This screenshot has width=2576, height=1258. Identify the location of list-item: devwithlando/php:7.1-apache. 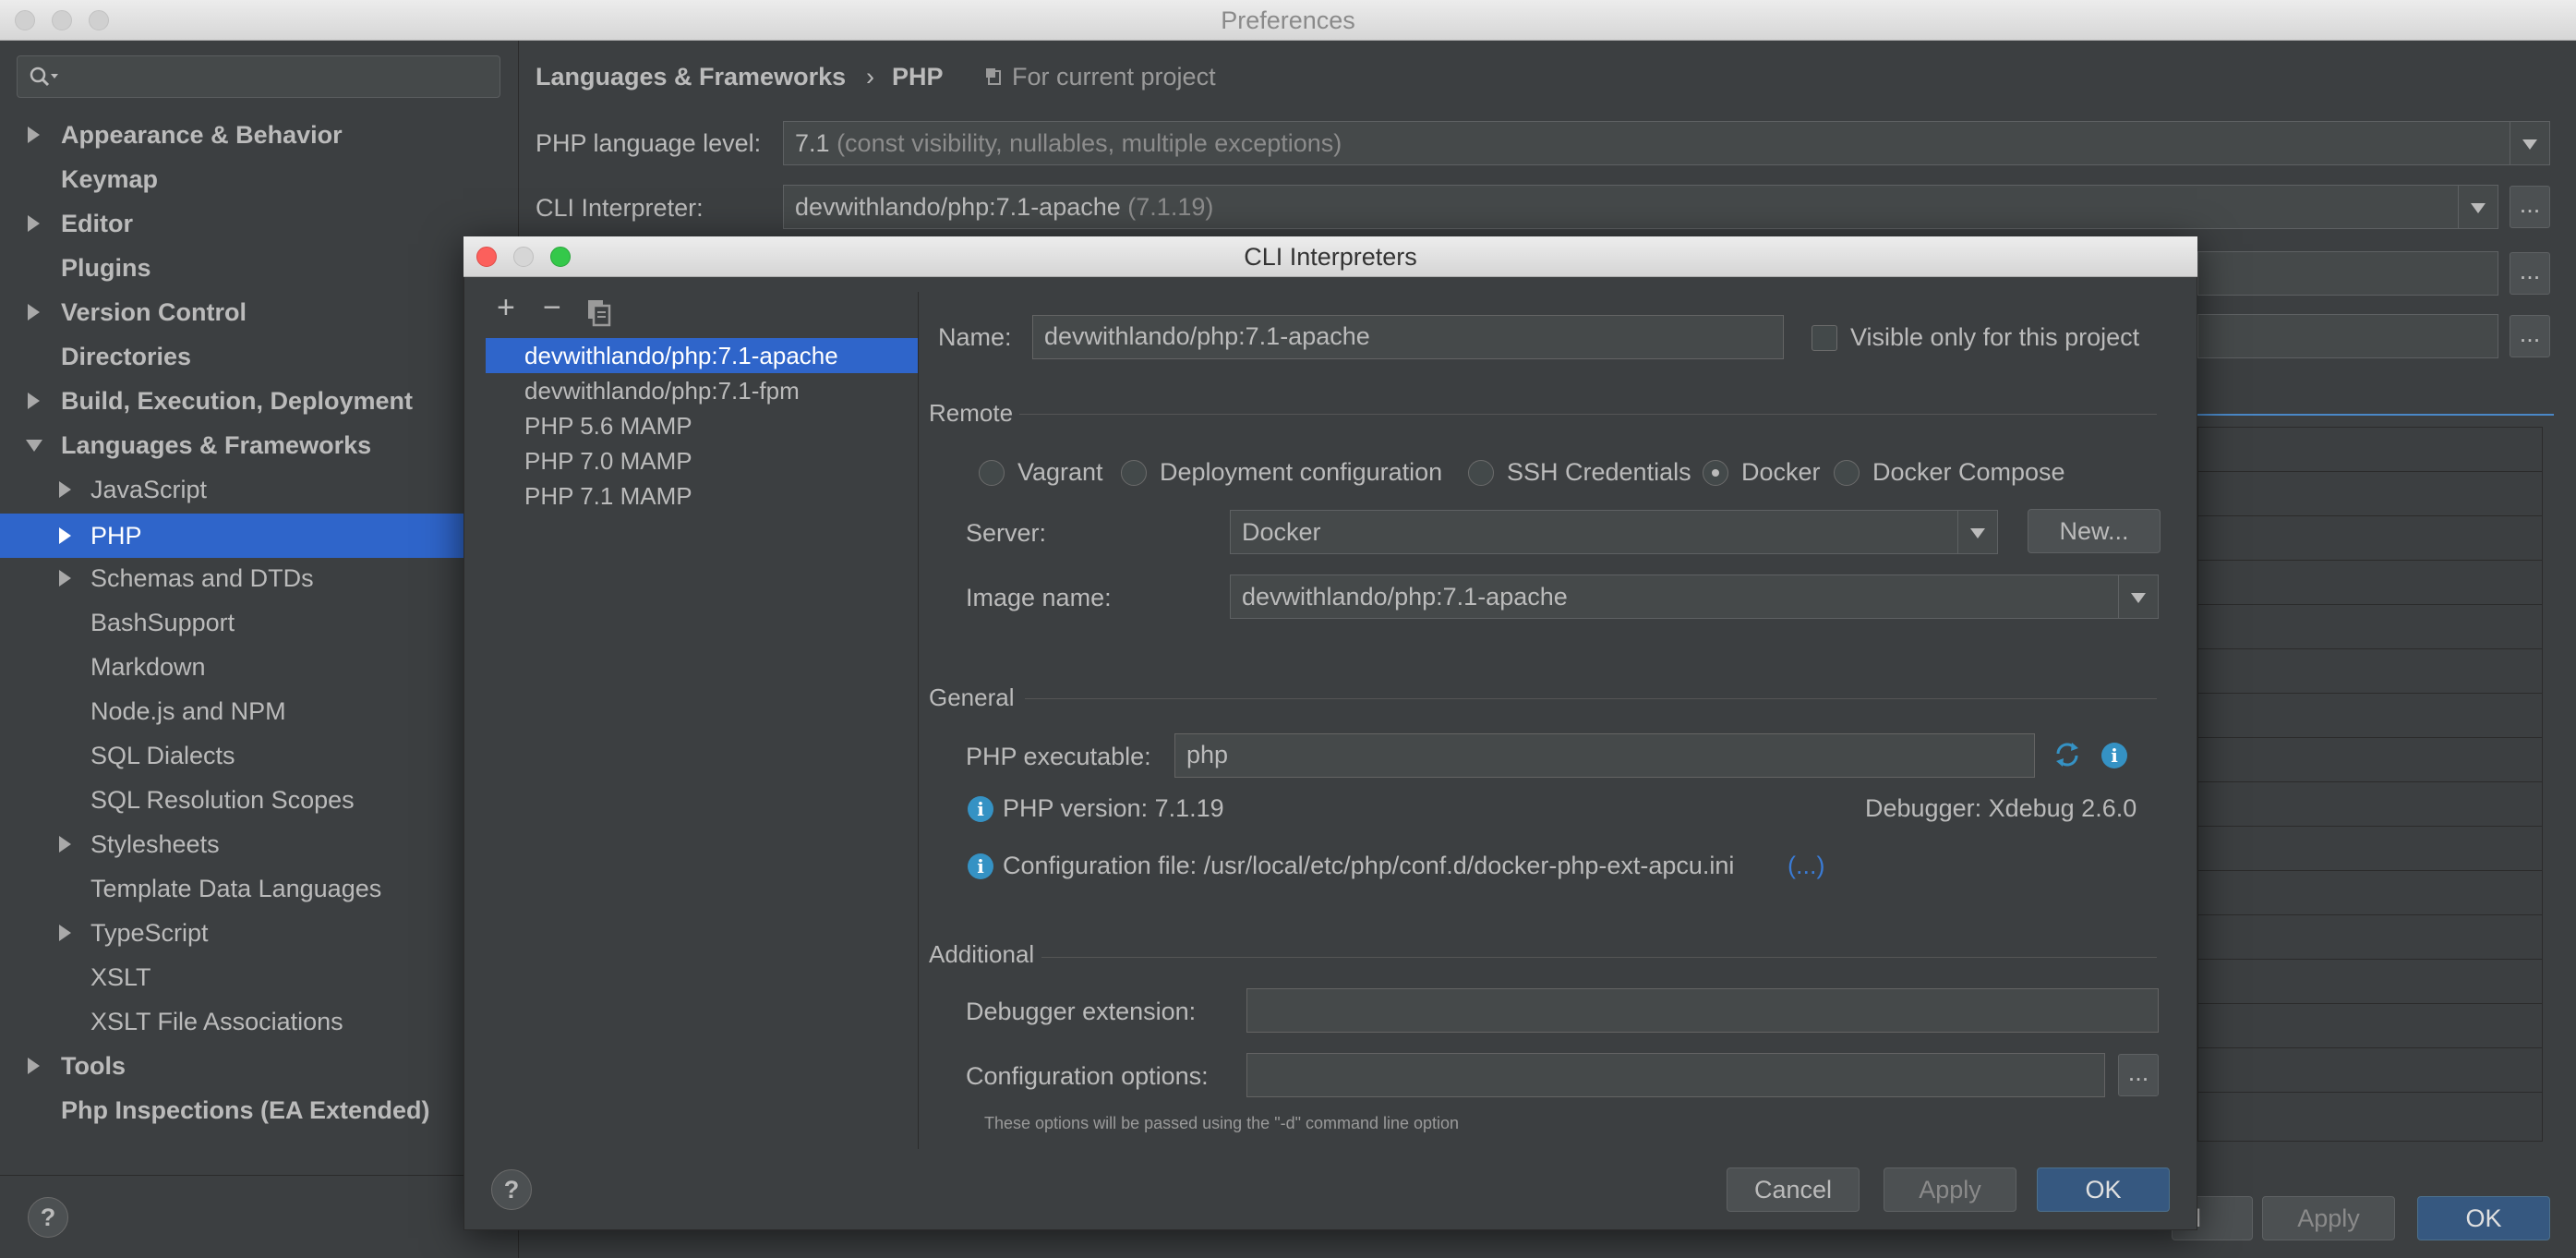
(702, 355).